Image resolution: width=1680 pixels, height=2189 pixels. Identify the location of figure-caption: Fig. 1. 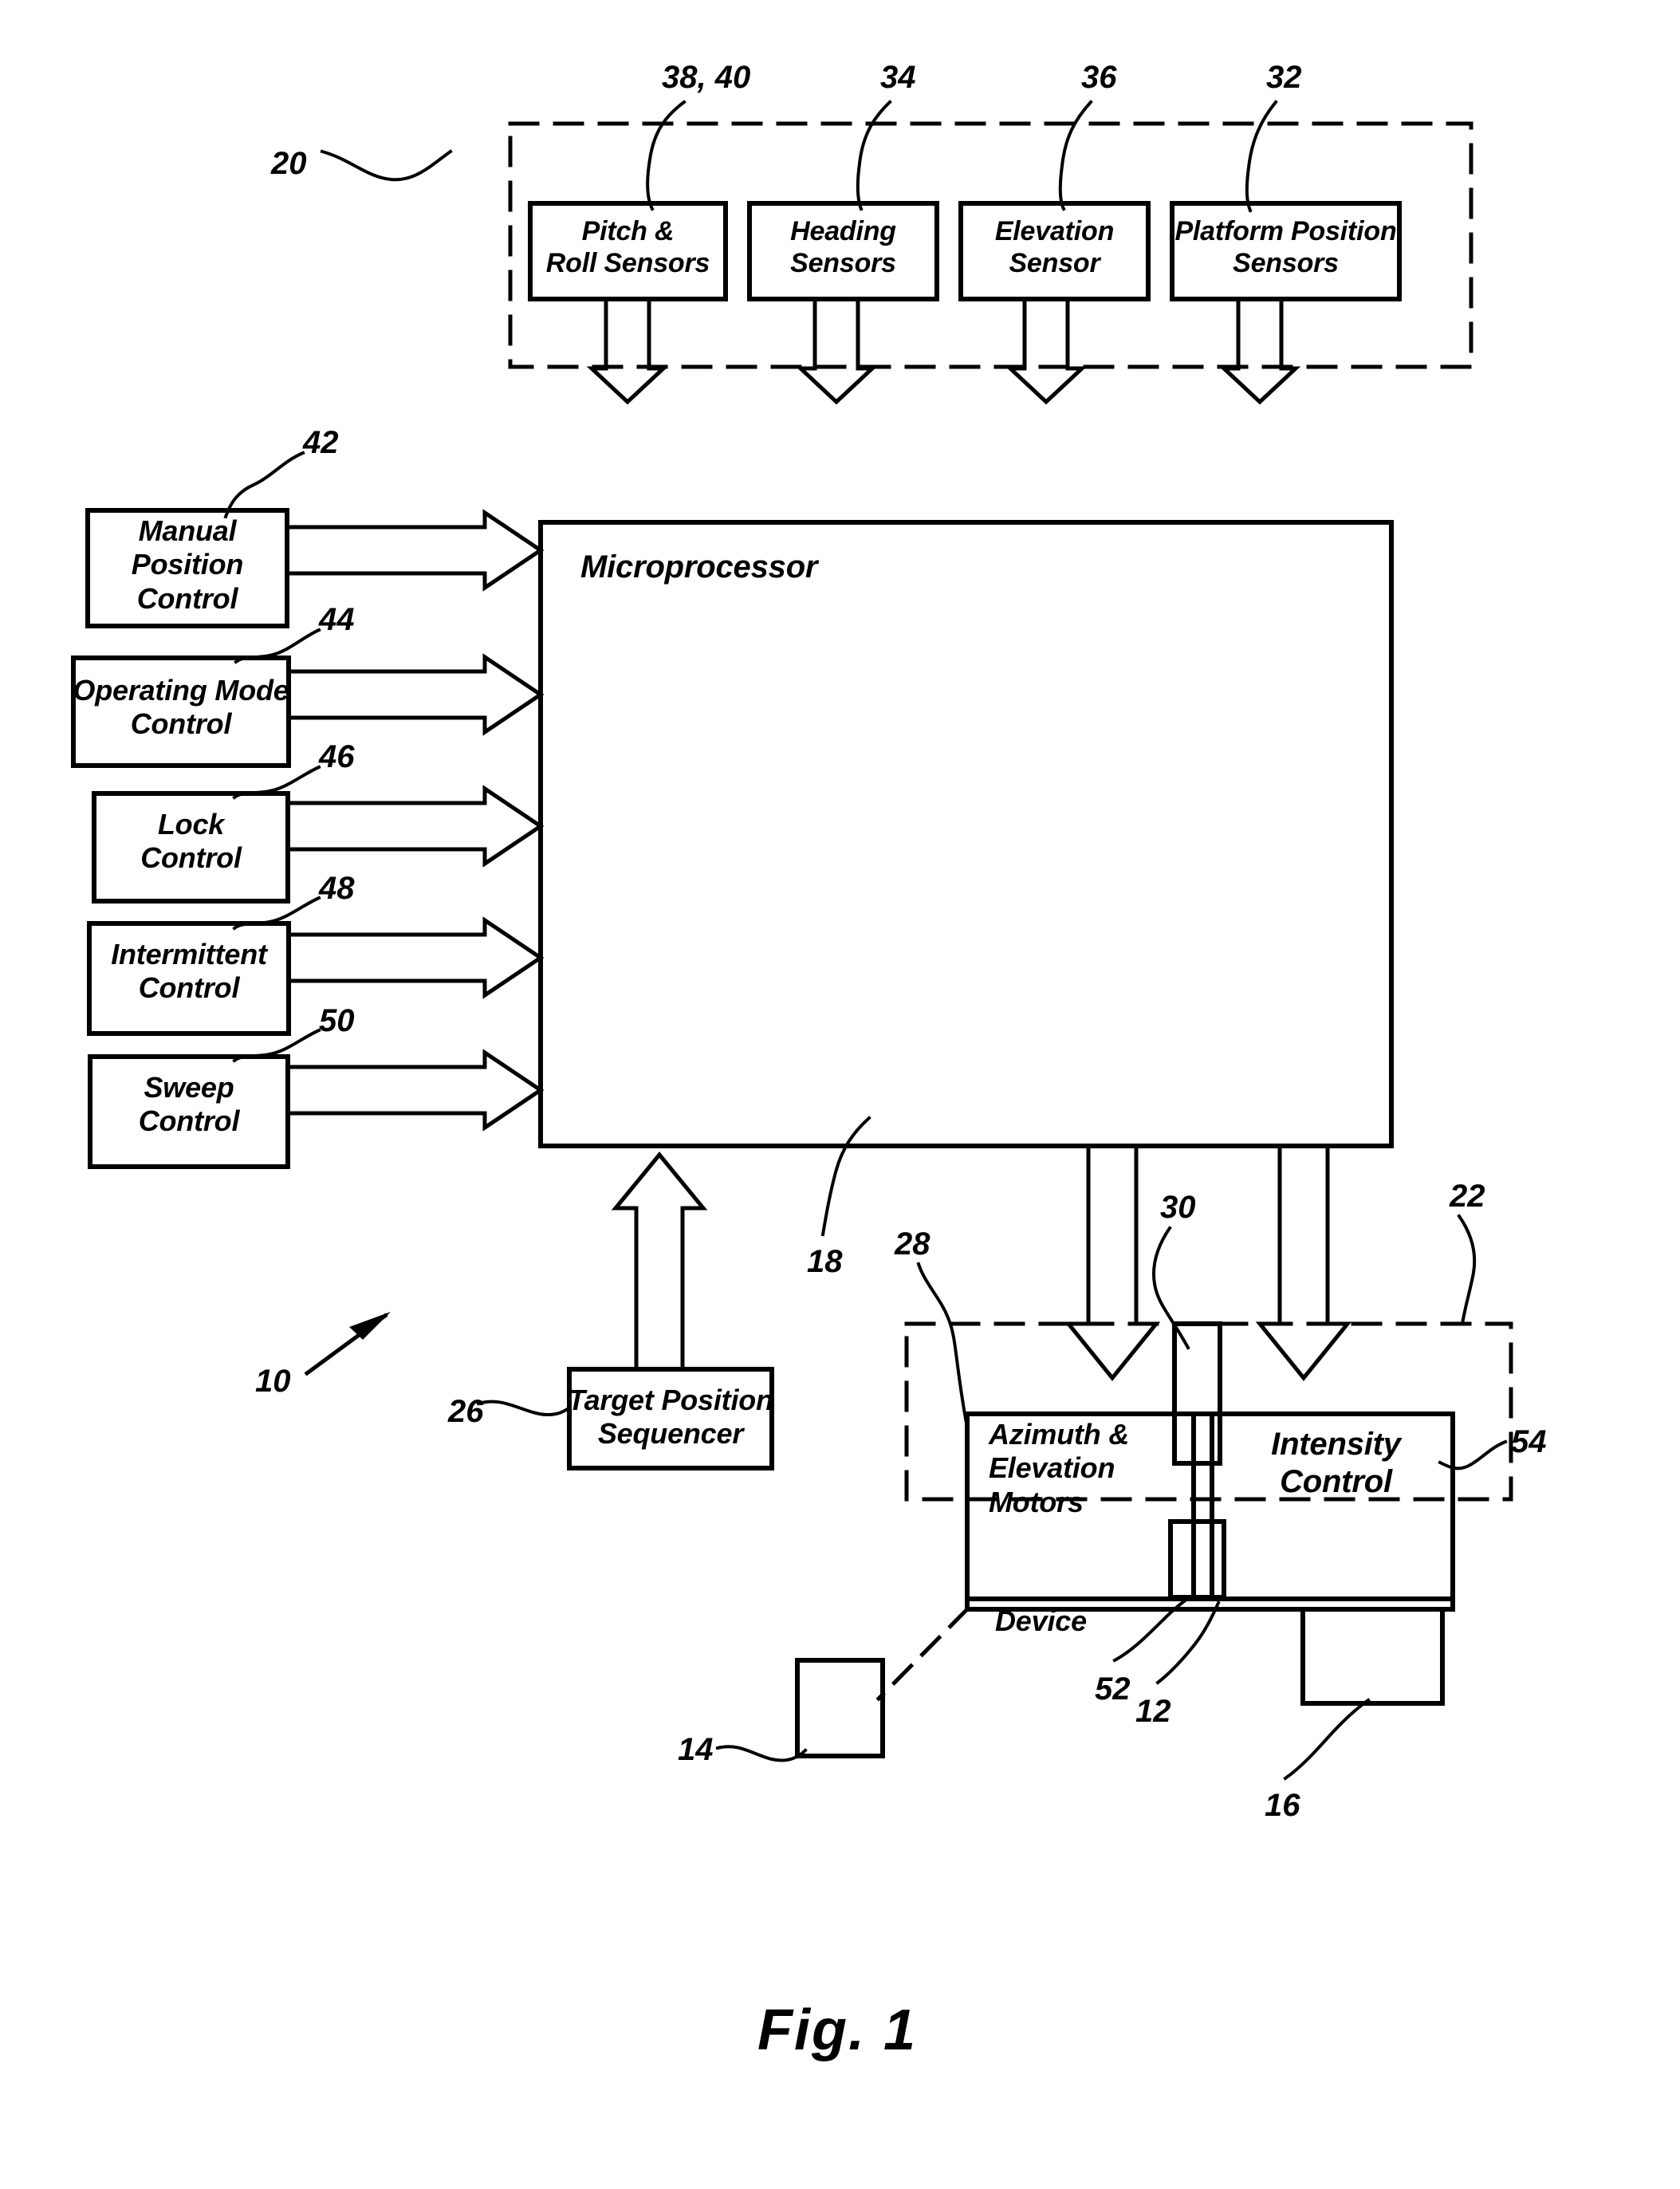
(837, 2030).